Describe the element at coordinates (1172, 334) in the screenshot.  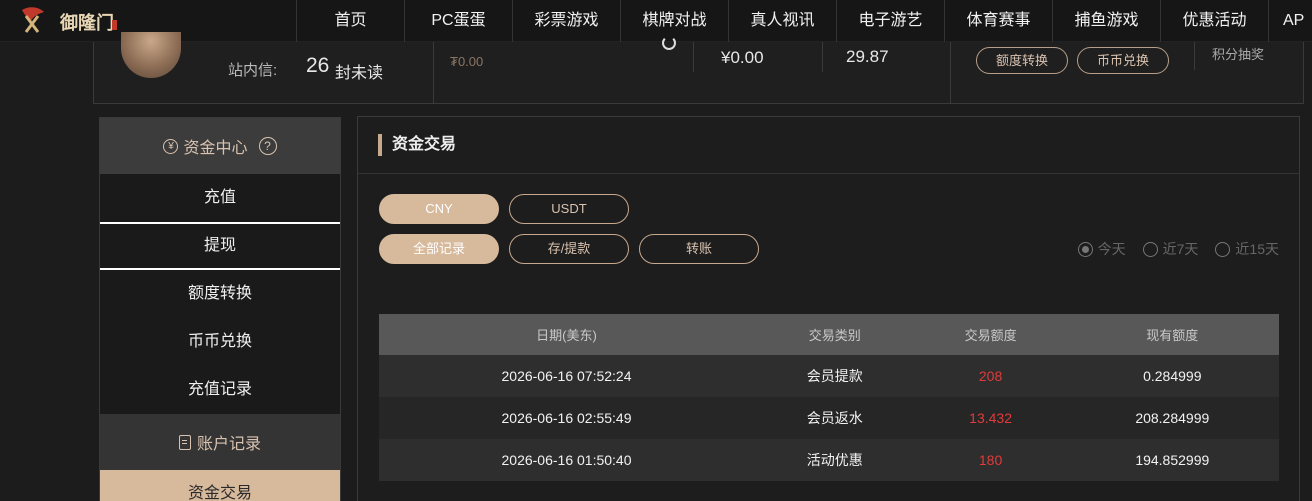
I see `column-header-balance: 现有额度` at that location.